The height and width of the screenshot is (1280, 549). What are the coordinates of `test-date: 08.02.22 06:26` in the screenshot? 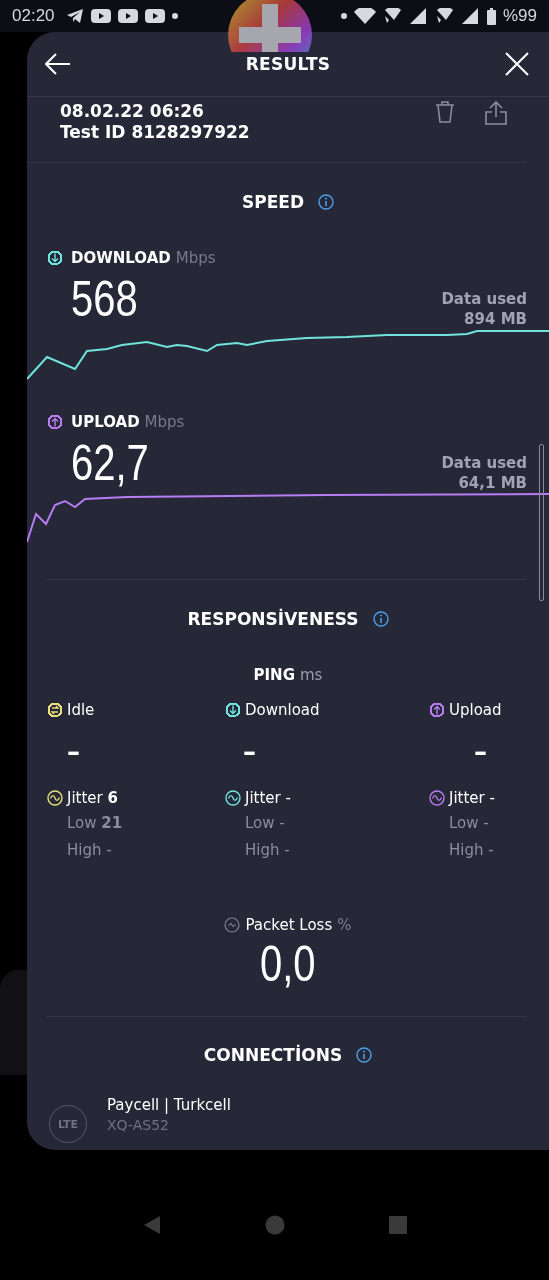 It's located at (132, 111).